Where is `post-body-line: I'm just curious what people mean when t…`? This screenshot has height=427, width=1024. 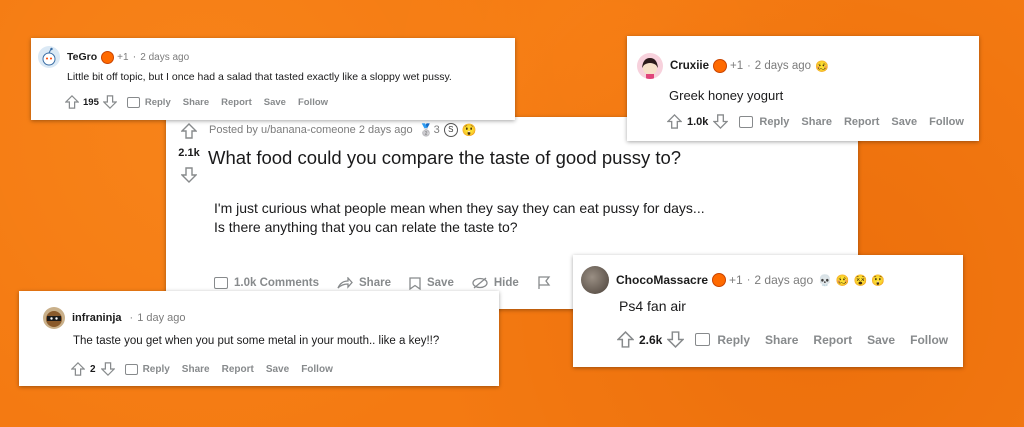 post-body-line: I'm just curious what people mean when t… is located at coordinates (459, 208).